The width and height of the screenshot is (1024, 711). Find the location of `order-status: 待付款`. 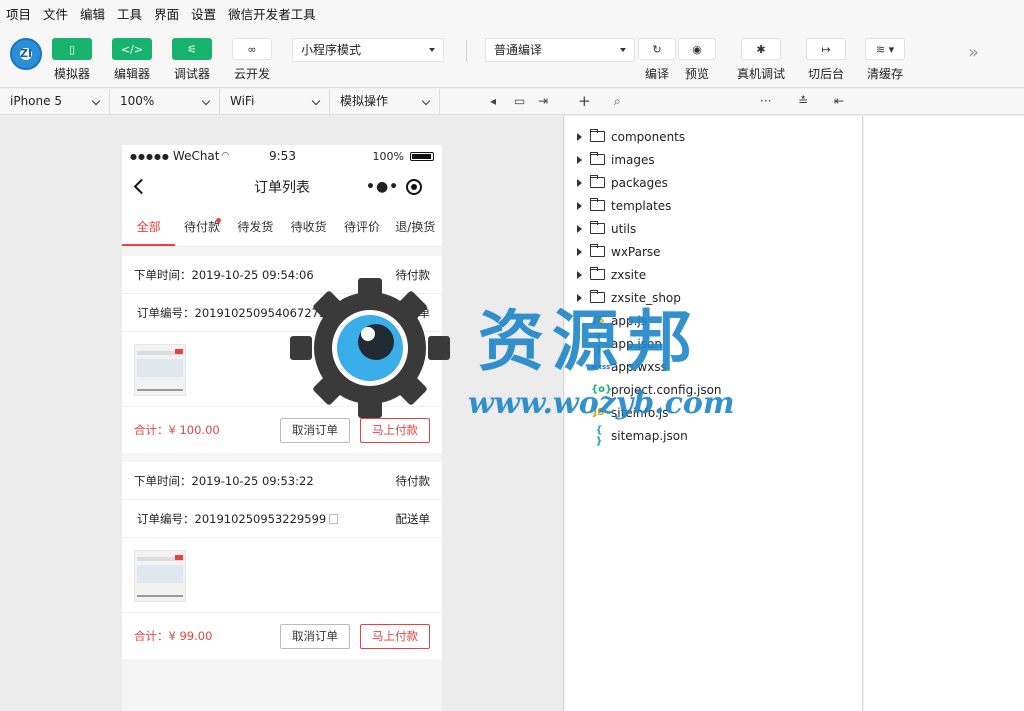

order-status: 待付款 is located at coordinates (413, 274).